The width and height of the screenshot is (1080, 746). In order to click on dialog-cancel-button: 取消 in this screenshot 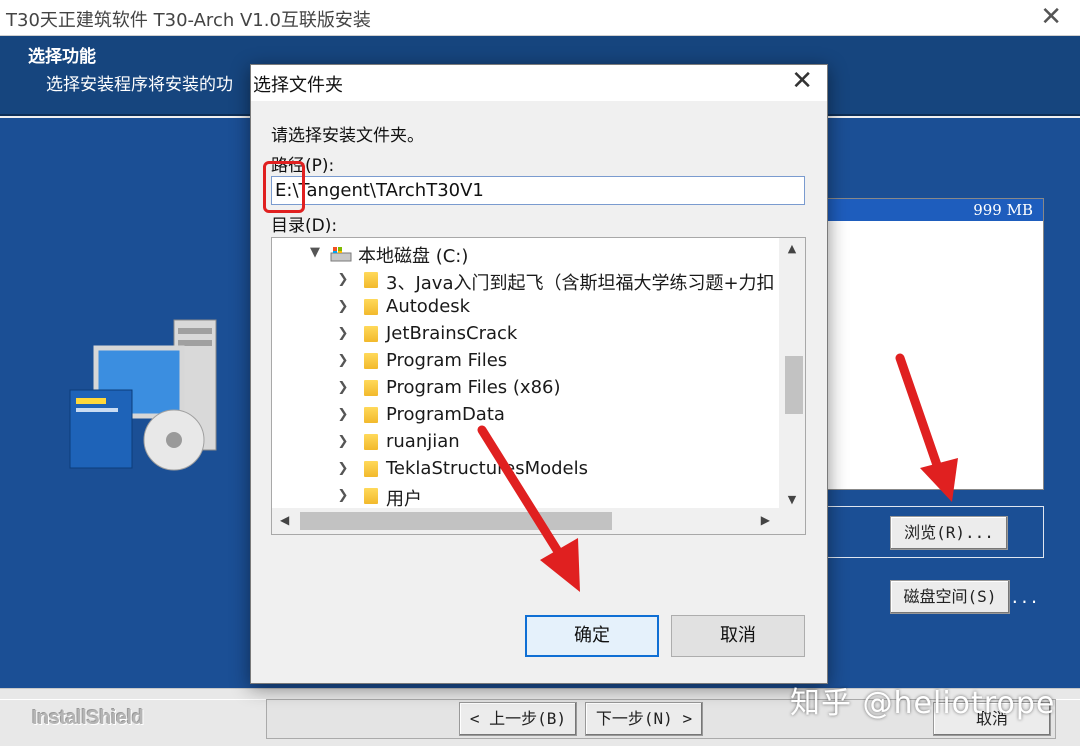, I will do `click(738, 636)`.